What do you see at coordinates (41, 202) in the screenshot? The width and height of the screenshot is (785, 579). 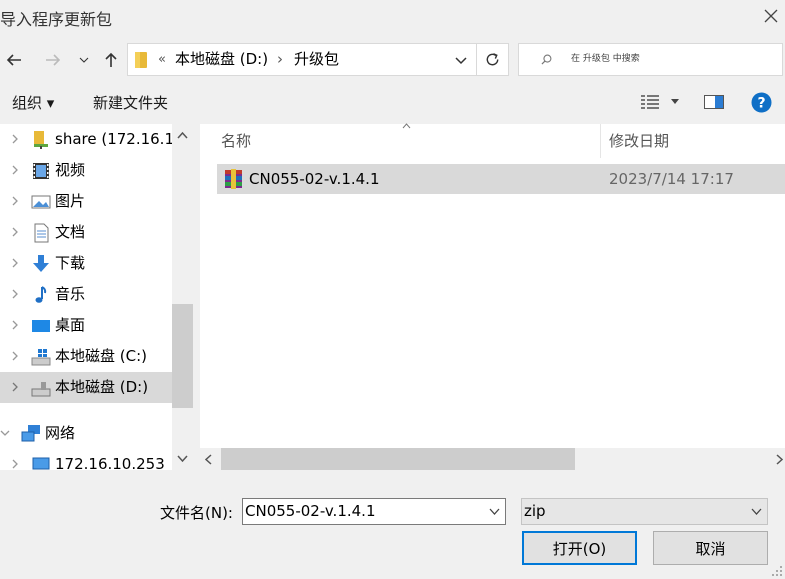 I see `pictures-icon` at bounding box center [41, 202].